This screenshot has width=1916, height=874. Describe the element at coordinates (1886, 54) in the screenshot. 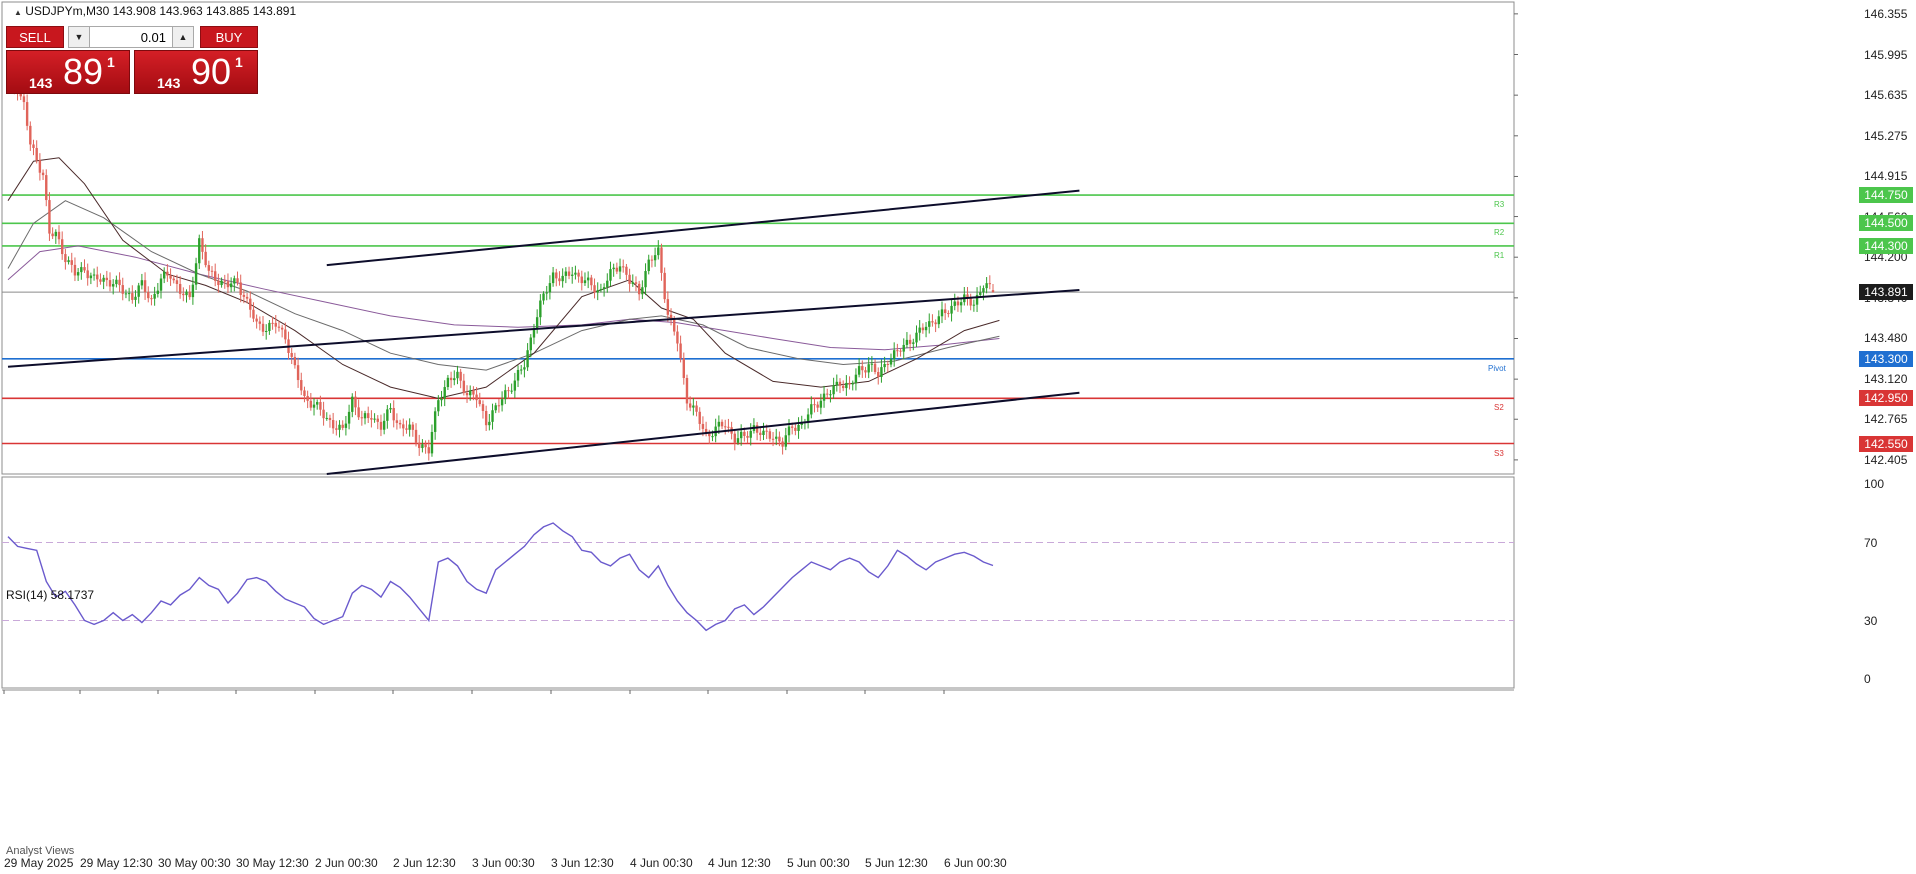

I see `price-tick-label: 145.995` at that location.